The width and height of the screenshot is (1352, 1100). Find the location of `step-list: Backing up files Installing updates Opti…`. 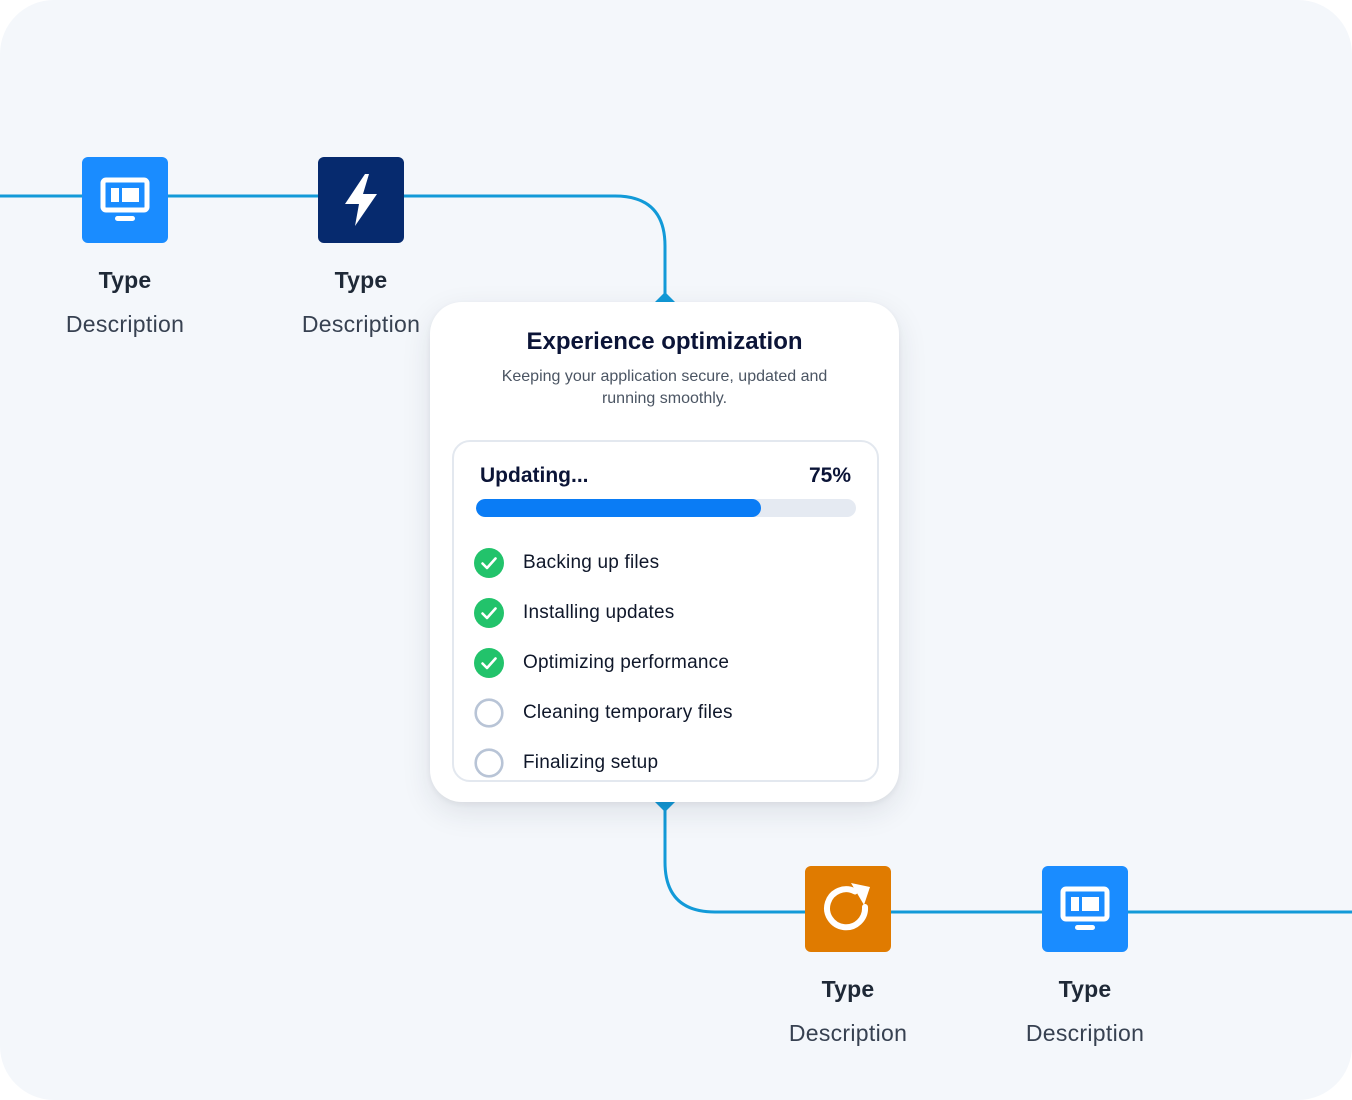

step-list: Backing up files Installing updates Opti… is located at coordinates (603, 663).